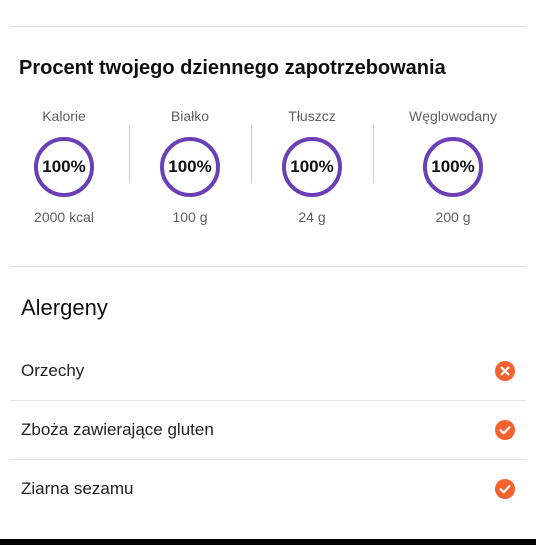 The width and height of the screenshot is (536, 545). I want to click on allergen-name: Zboża zawierające gluten, so click(117, 429).